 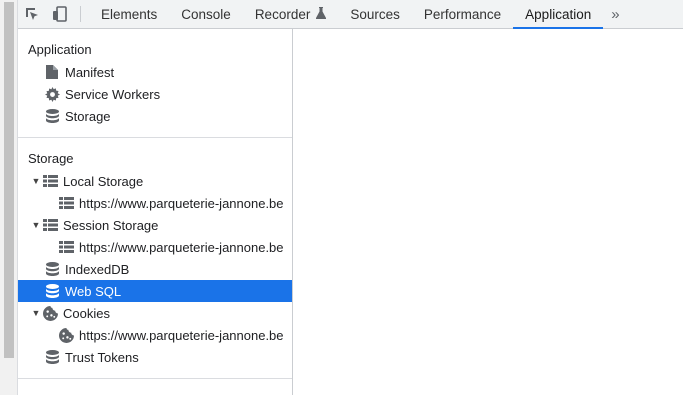 What do you see at coordinates (155, 313) in the screenshot?
I see `sidebar-item-cookies: ▼ Cookies` at bounding box center [155, 313].